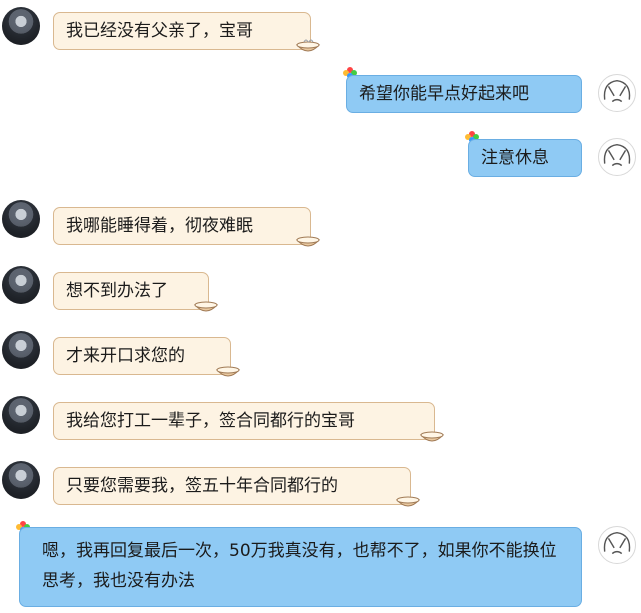  I want to click on message-bubble-left: 我已经没有父亲了，宝哥, so click(182, 31).